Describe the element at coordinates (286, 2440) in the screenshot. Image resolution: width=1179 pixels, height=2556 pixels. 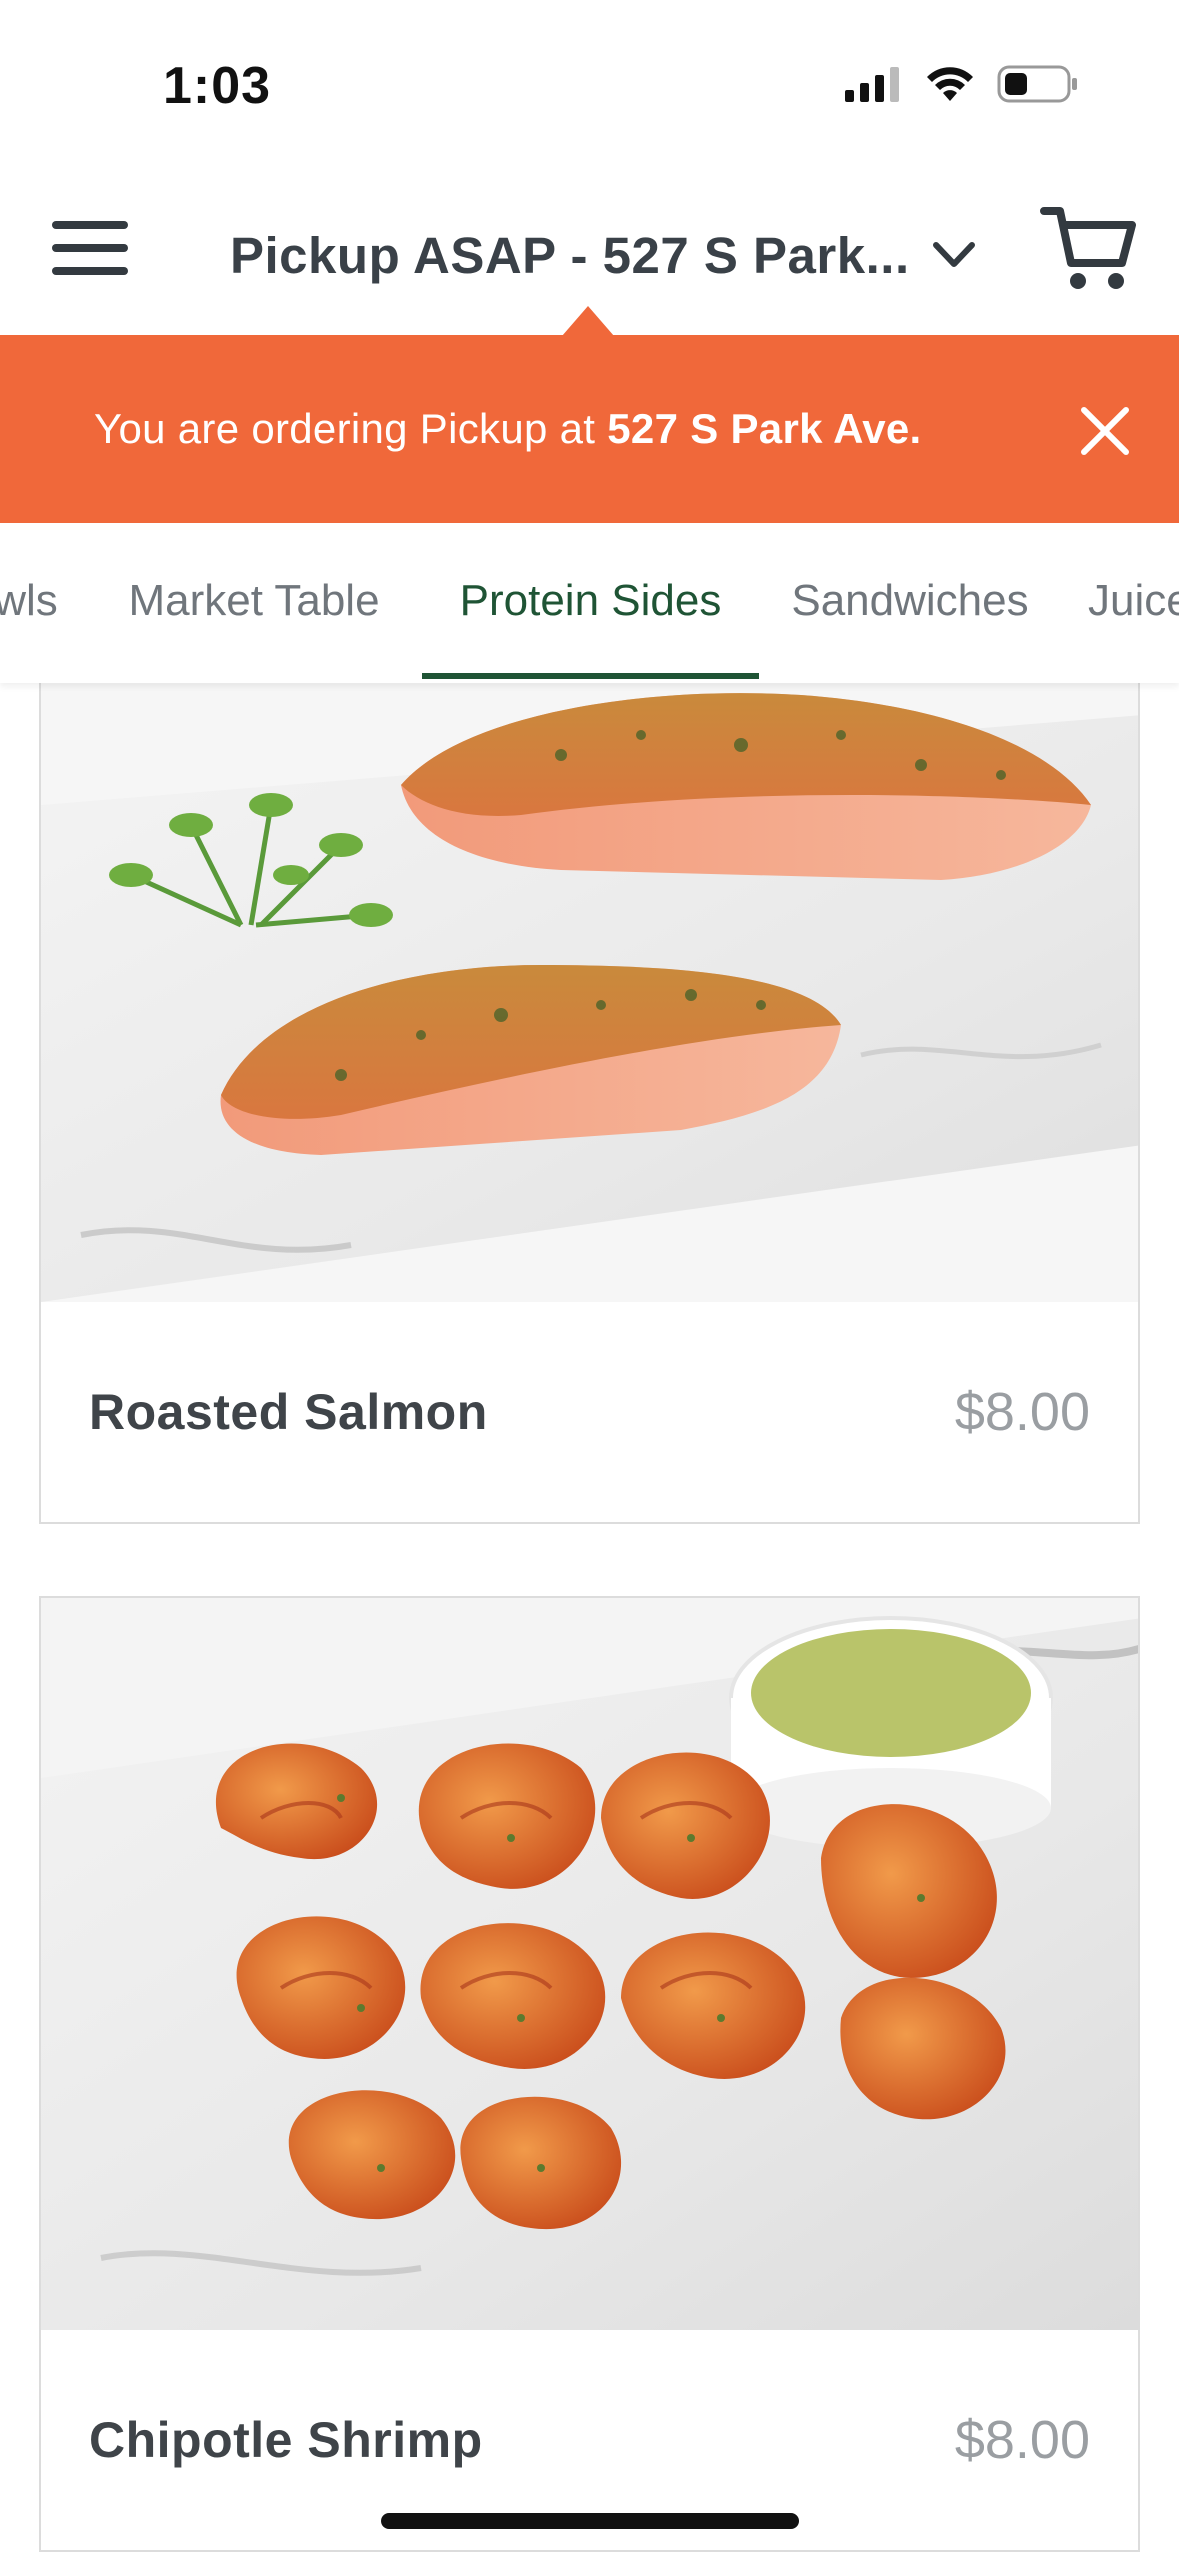
I see `menu-item-name: Chipotle Shrimp` at that location.